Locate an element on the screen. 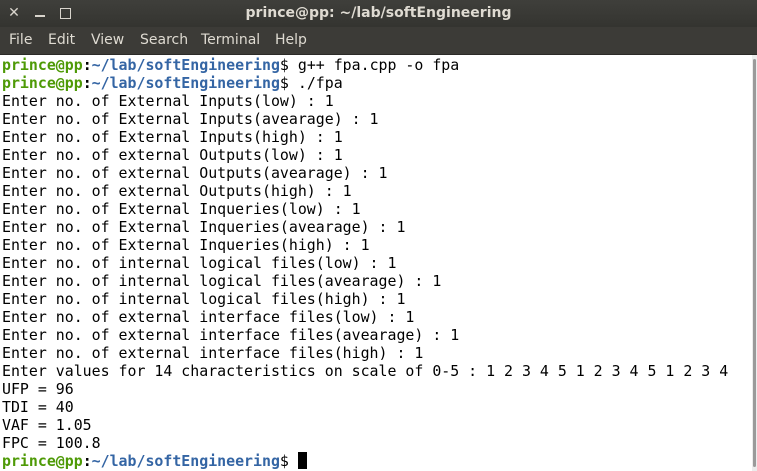 The width and height of the screenshot is (757, 471). command-text: g++ fpa.cpp -o fpa is located at coordinates (374, 65).